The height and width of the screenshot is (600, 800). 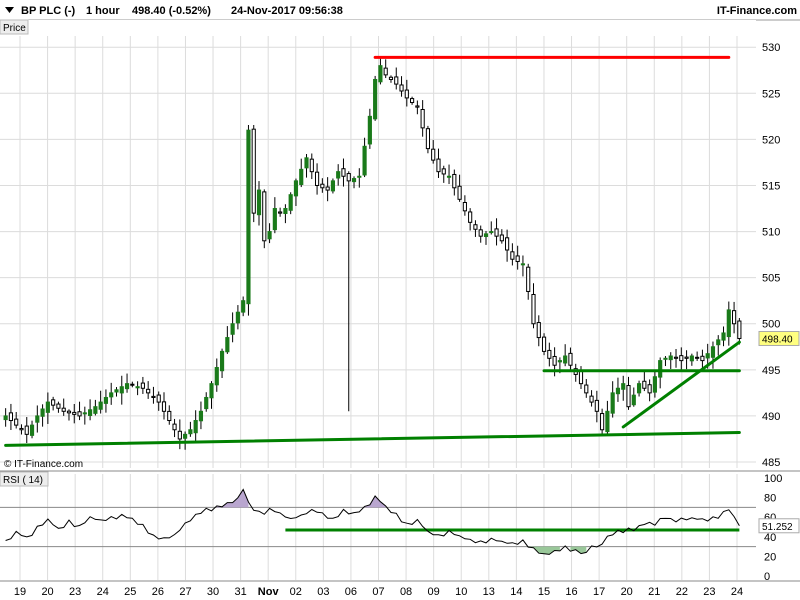 I want to click on time-tick-label: 22, so click(x=682, y=592).